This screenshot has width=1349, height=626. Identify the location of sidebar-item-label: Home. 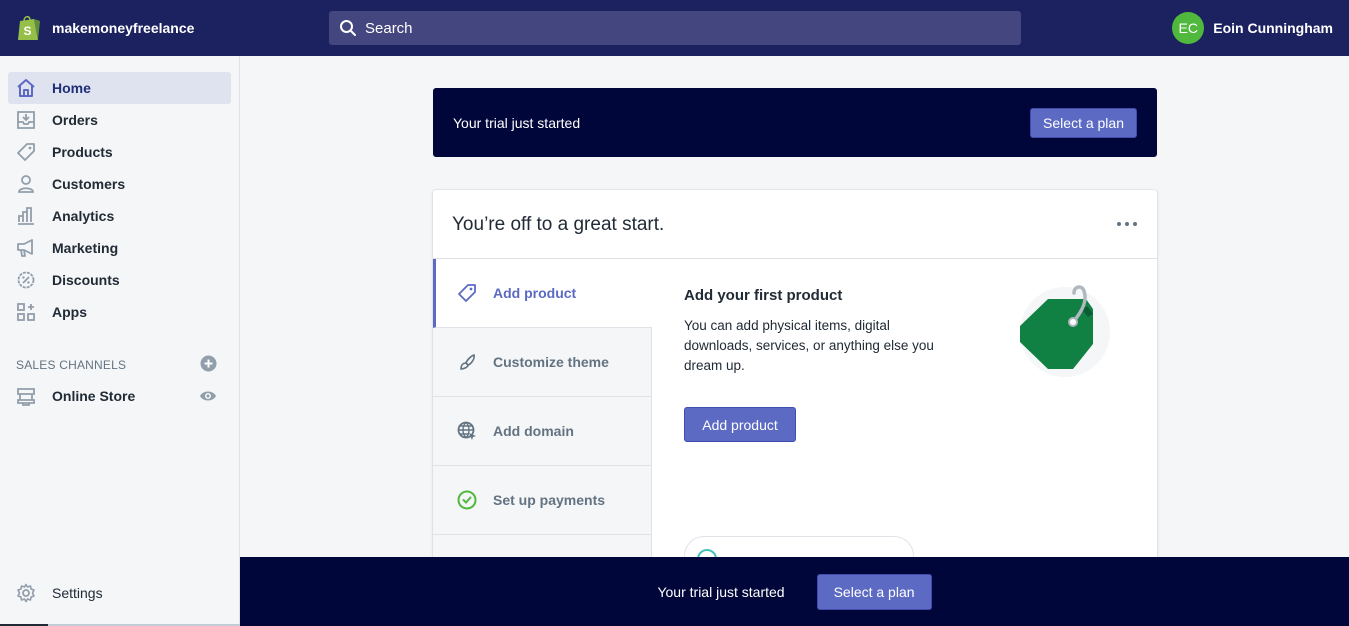
(71, 88).